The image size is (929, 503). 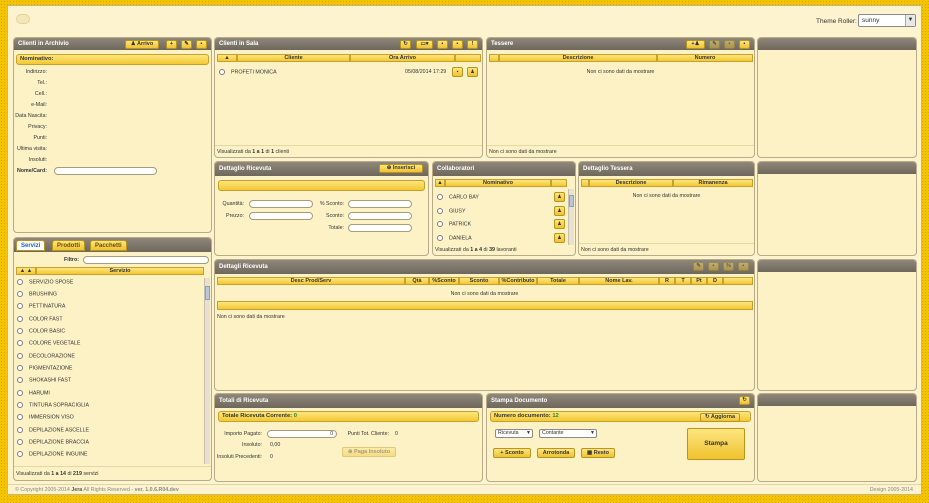 I want to click on collaboratori-scrollbar, so click(x=571, y=217).